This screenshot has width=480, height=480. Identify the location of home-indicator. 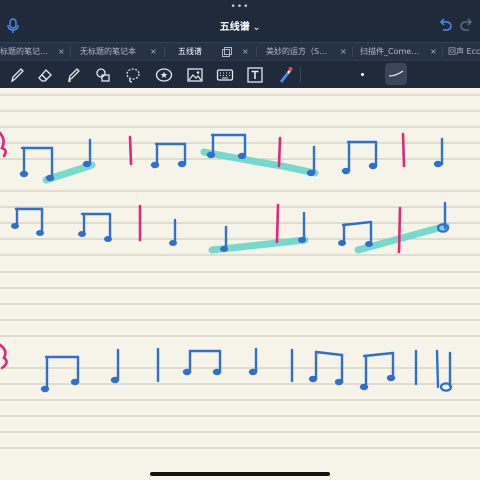
(240, 474).